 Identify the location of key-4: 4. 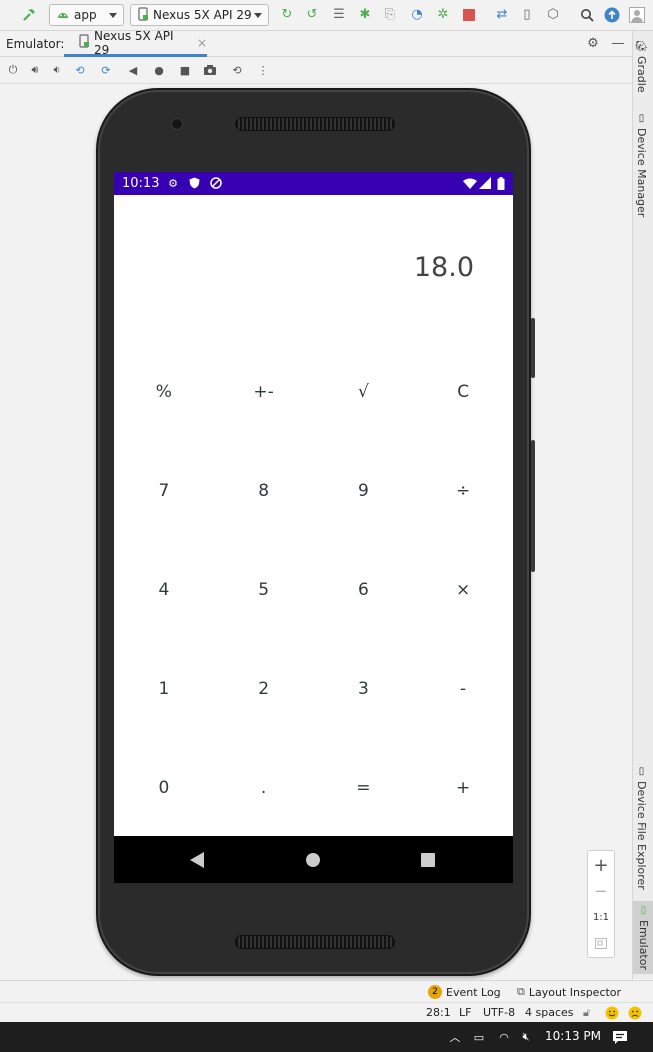
(164, 589).